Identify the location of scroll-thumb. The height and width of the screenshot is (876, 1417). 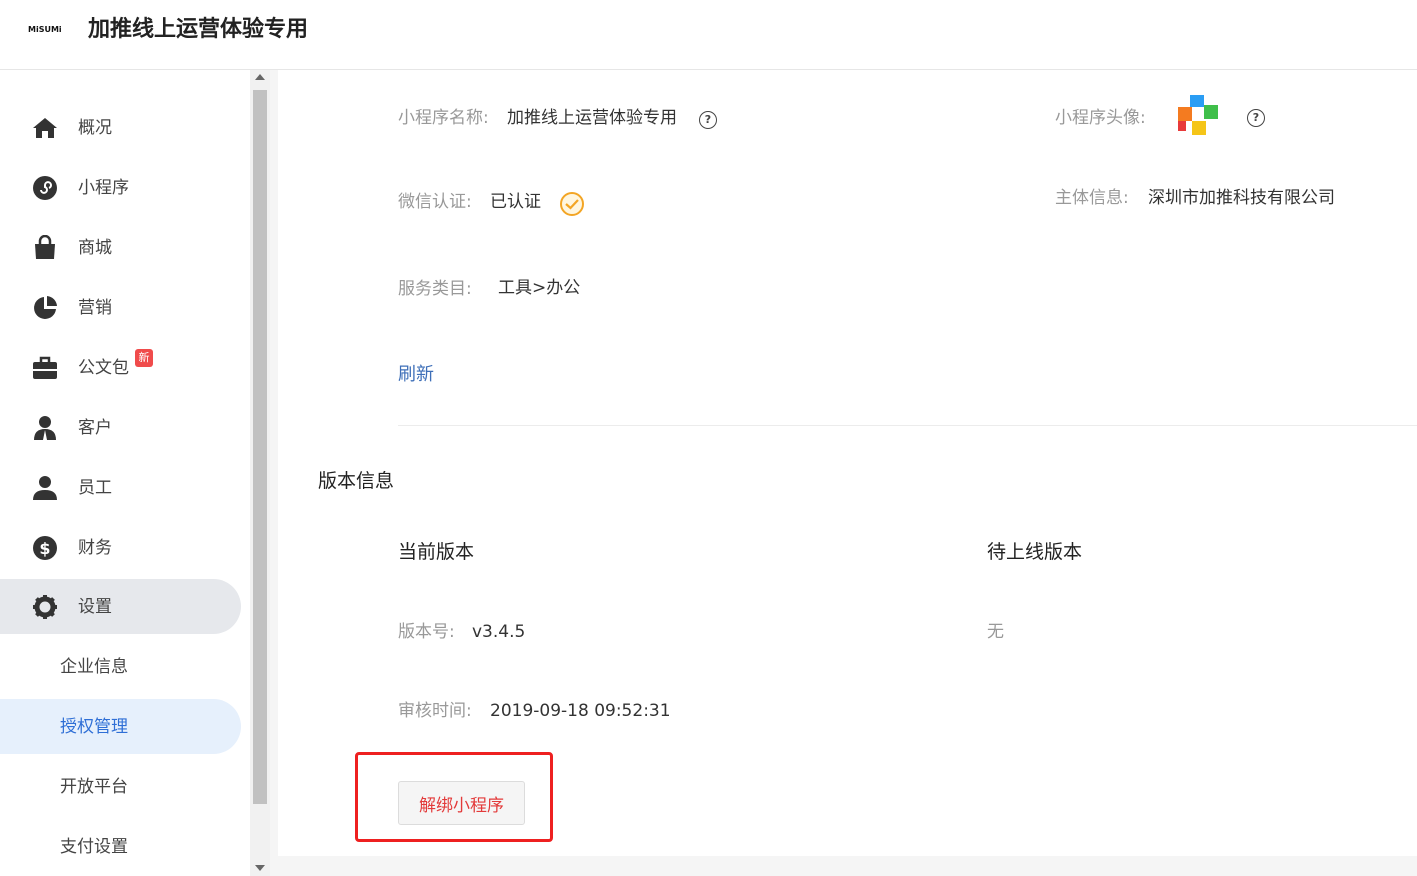
(260, 447).